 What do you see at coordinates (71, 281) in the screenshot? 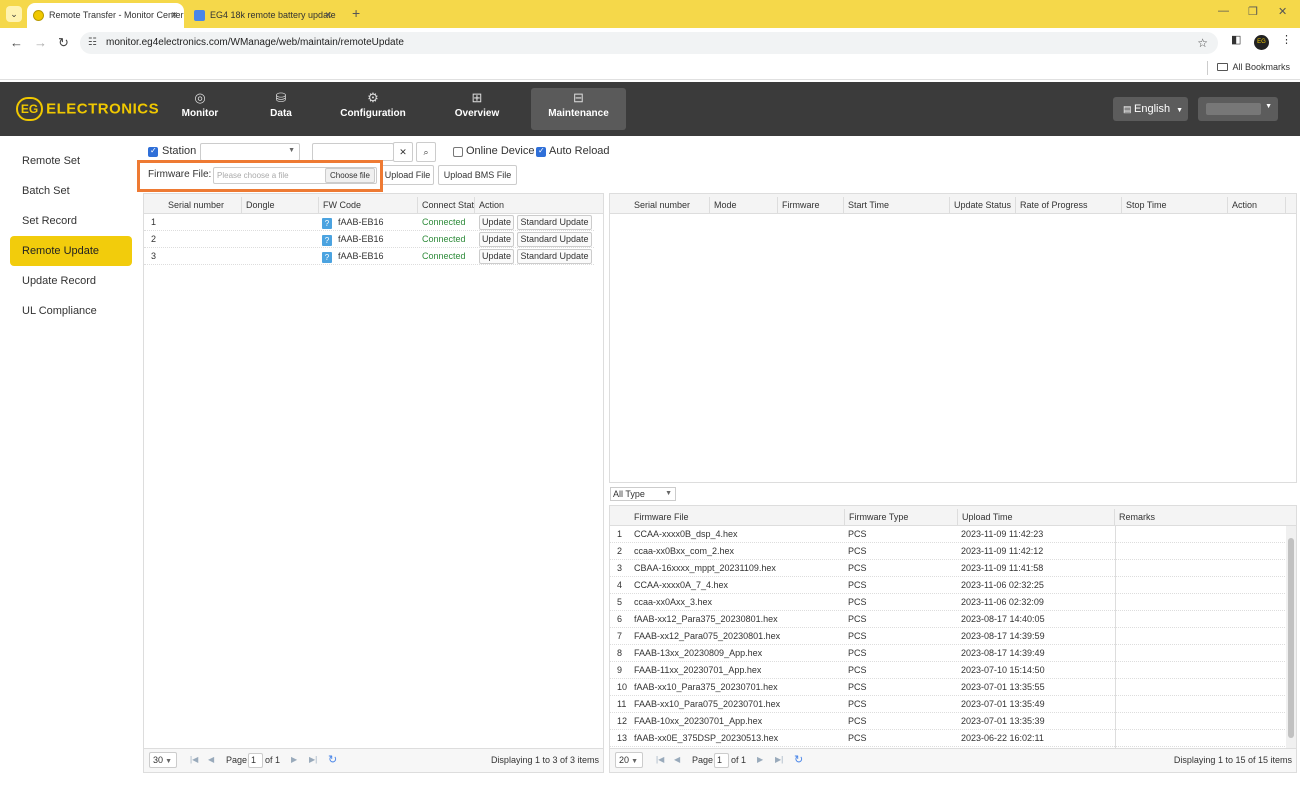
I see `sidebar-item-update-record: Update Record` at bounding box center [71, 281].